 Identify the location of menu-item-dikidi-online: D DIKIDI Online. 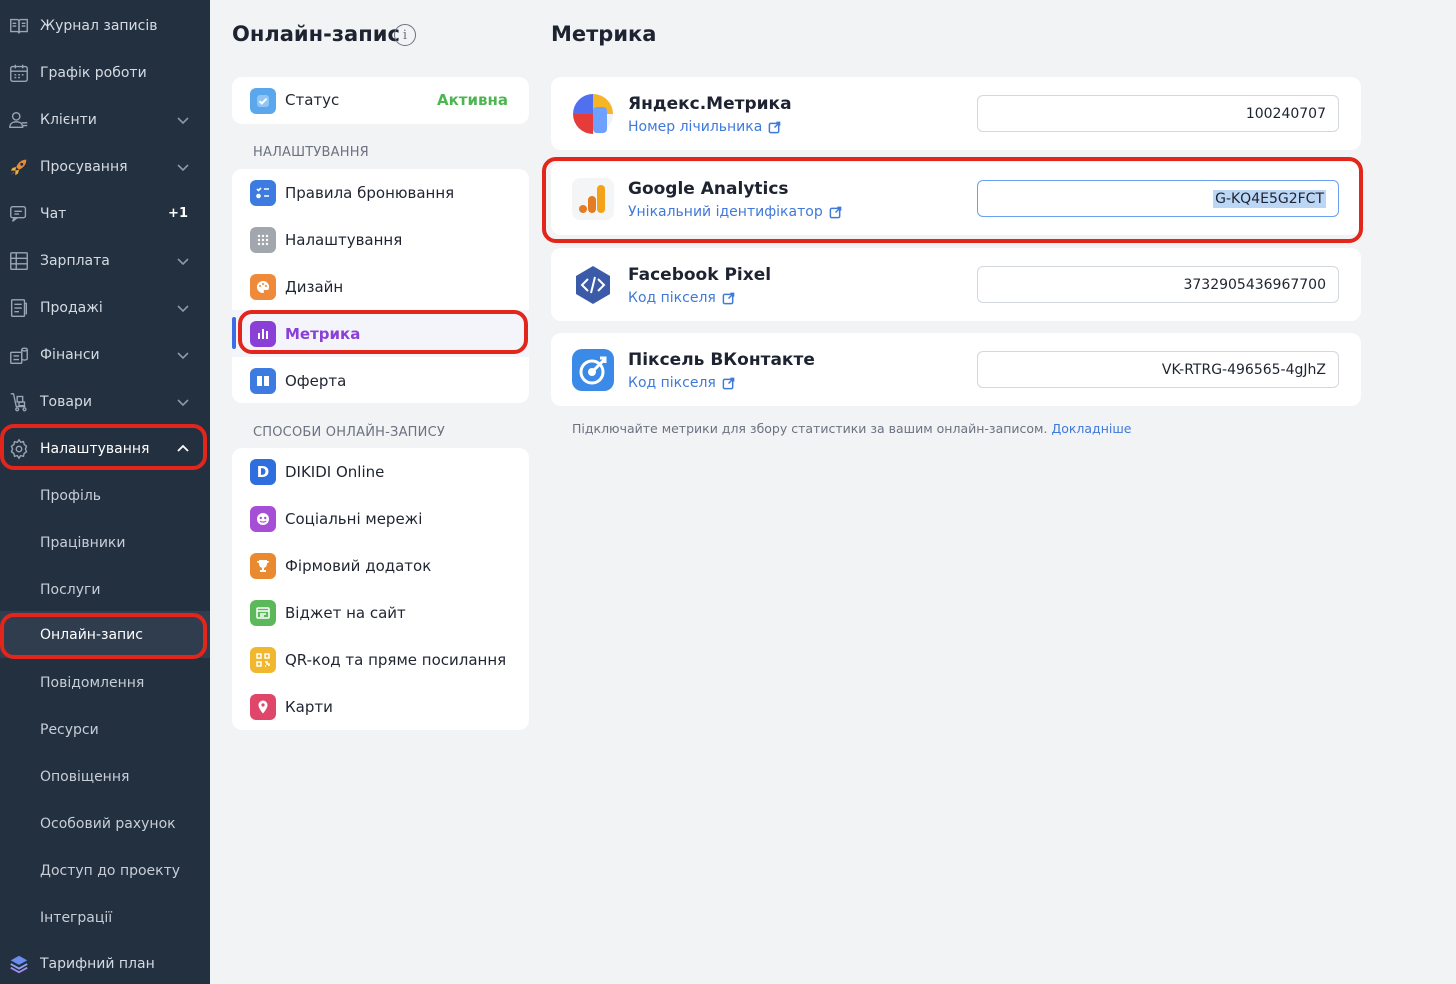
(380, 471).